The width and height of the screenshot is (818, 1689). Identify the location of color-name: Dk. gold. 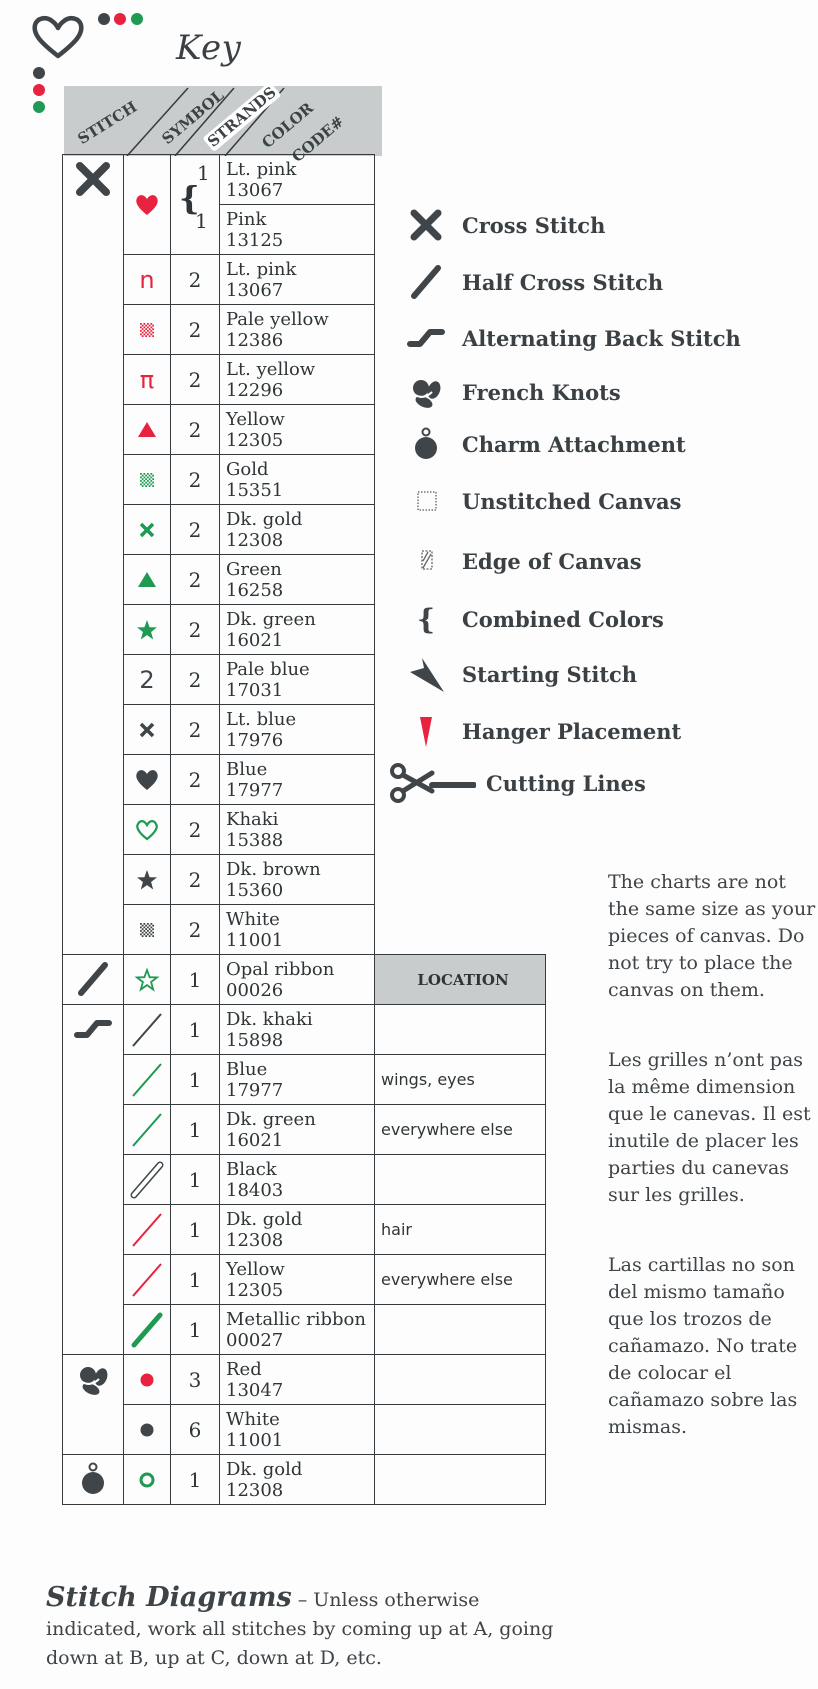
(264, 519).